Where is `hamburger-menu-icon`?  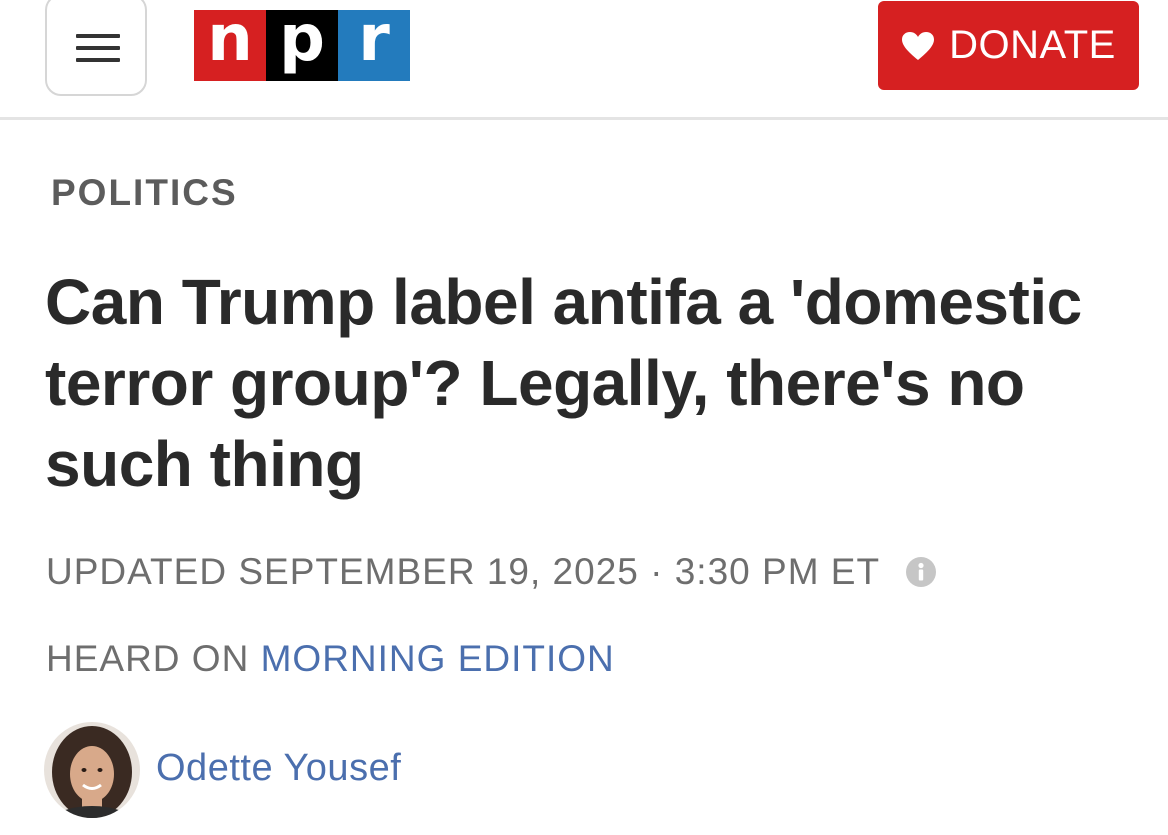 hamburger-menu-icon is located at coordinates (98, 48).